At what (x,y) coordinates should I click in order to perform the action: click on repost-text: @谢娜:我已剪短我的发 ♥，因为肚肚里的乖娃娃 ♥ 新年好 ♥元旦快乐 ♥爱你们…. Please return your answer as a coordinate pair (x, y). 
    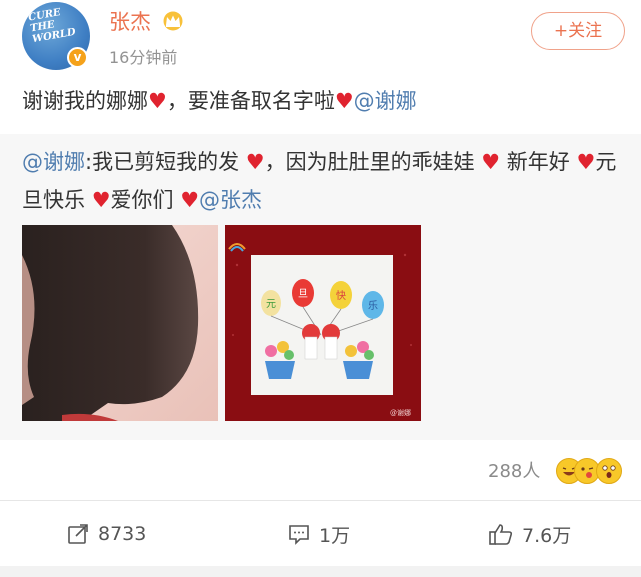
    Looking at the image, I should click on (324, 181).